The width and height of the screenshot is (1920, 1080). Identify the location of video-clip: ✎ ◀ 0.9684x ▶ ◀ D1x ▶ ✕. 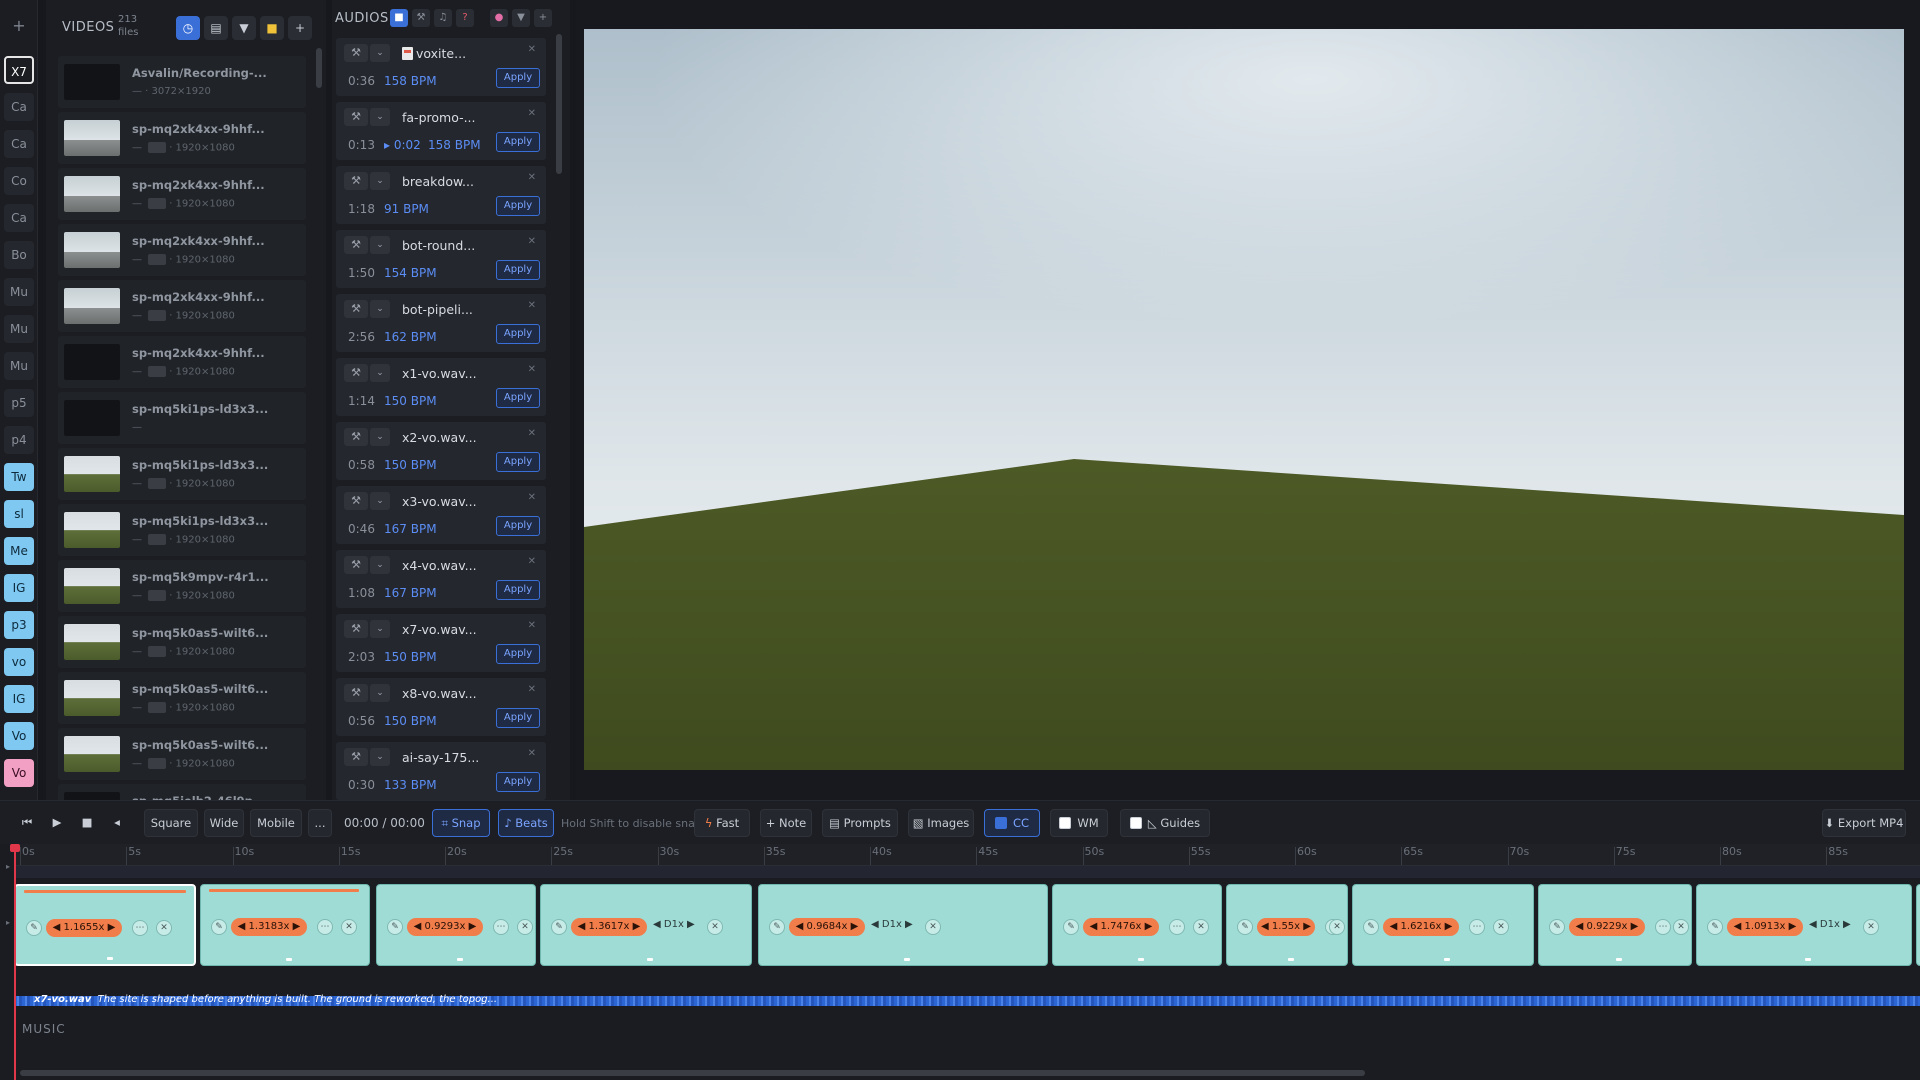
(903, 925).